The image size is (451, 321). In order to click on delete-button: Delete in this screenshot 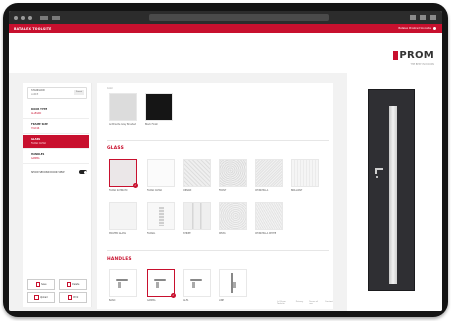, I will do `click(73, 284)`.